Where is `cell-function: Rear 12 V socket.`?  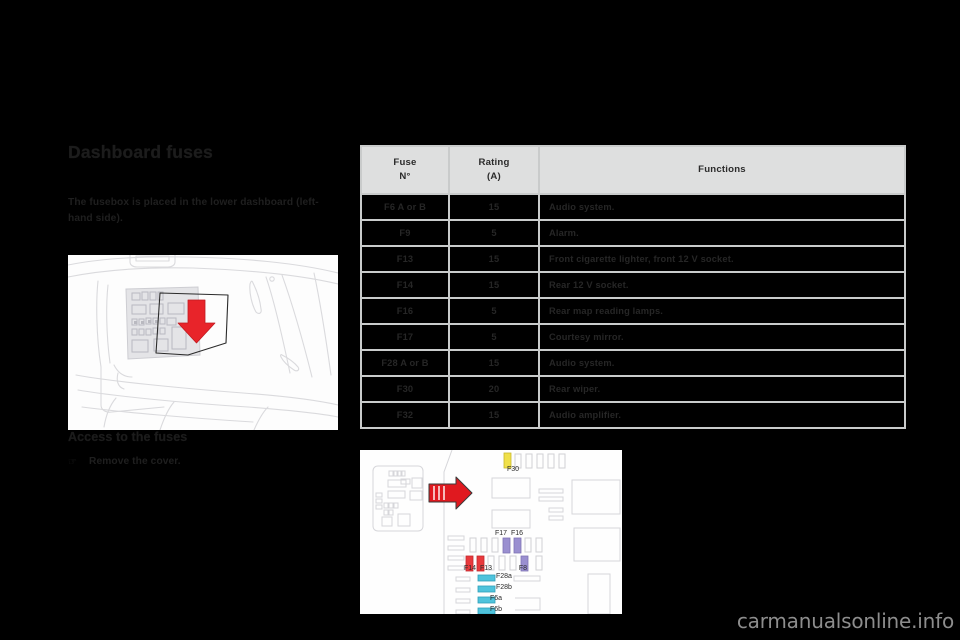
cell-function: Rear 12 V socket. is located at coordinates (722, 285).